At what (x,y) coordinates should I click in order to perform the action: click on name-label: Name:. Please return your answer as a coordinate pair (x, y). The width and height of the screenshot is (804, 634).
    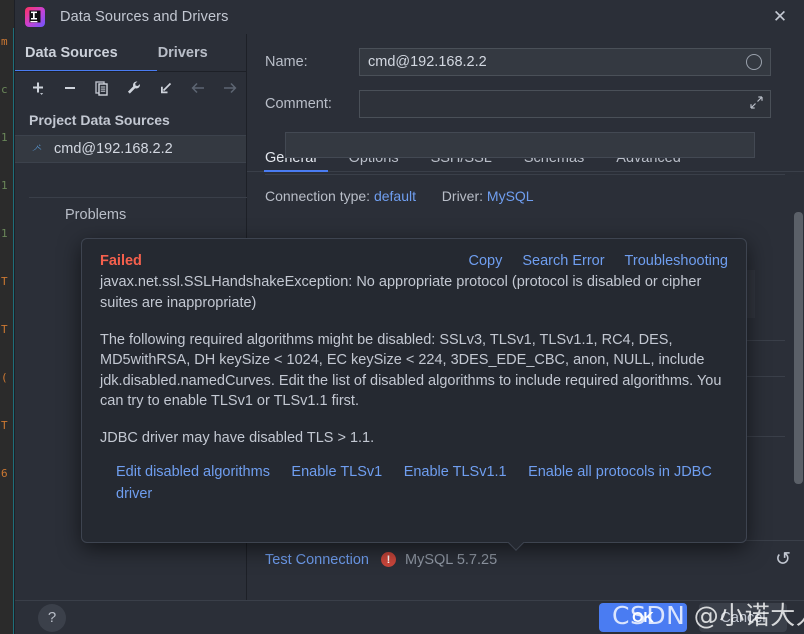
    Looking at the image, I should click on (286, 62).